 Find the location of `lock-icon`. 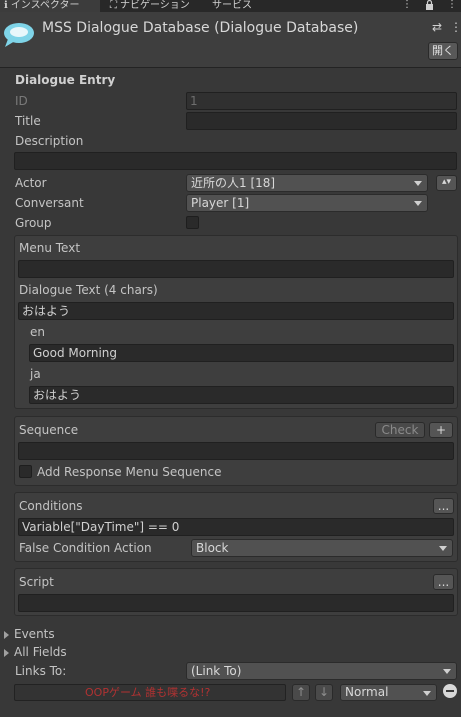

lock-icon is located at coordinates (429, 6).